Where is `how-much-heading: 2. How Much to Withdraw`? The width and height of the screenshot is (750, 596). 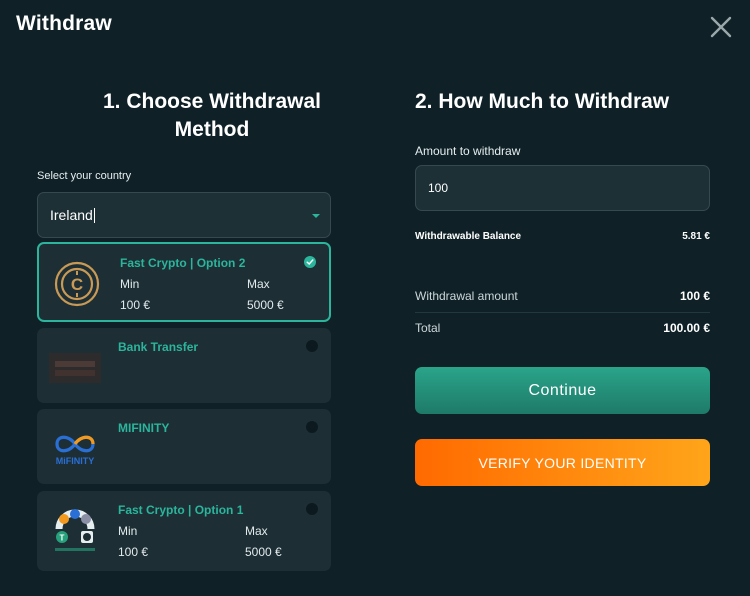 how-much-heading: 2. How Much to Withdraw is located at coordinates (542, 101).